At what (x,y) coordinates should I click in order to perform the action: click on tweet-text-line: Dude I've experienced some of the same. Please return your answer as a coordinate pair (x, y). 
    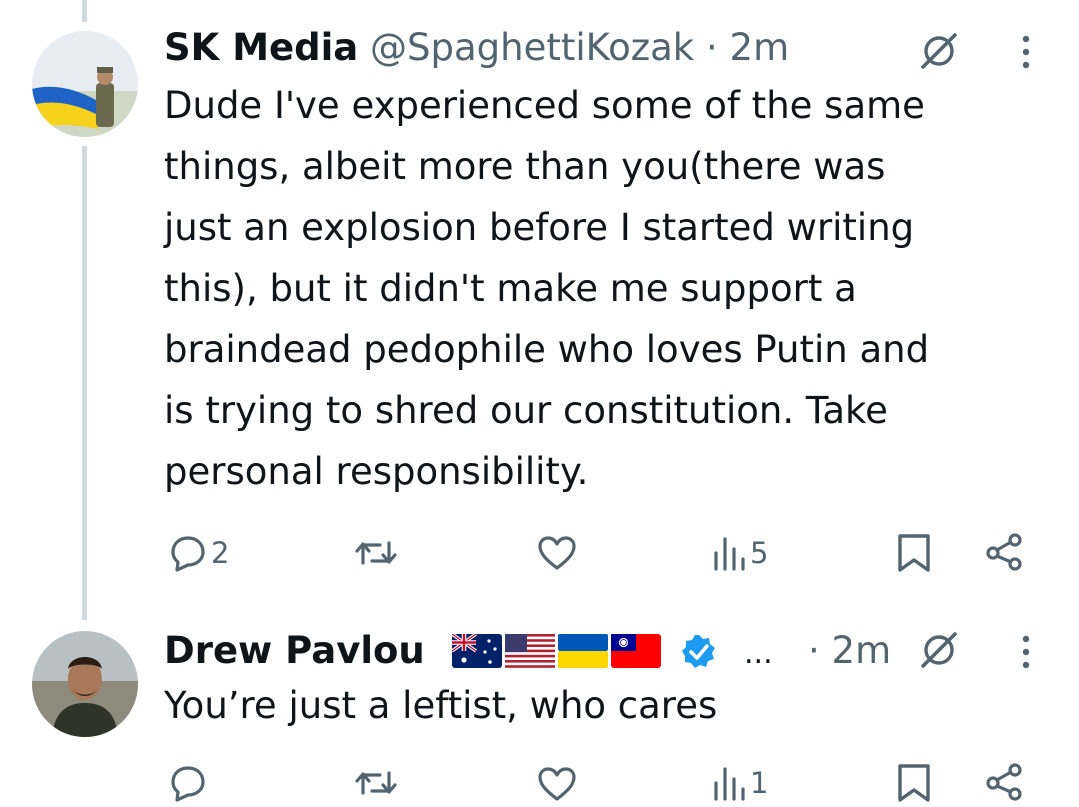
    Looking at the image, I should click on (544, 105).